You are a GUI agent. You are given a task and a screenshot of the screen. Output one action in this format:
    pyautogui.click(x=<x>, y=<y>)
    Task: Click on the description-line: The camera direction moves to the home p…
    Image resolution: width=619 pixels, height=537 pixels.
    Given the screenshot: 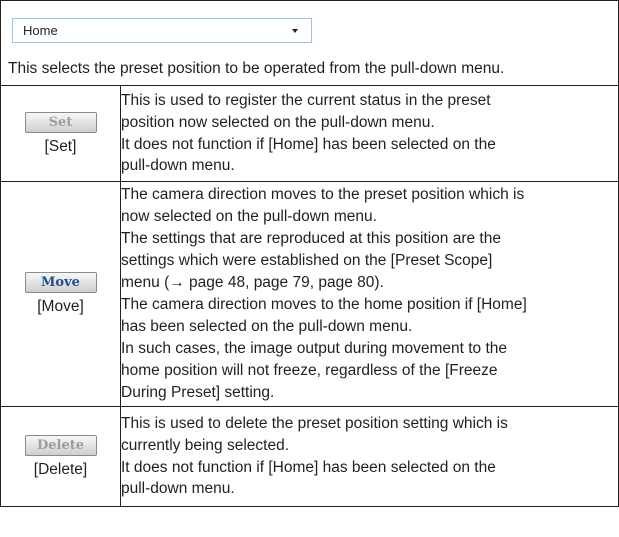 What is the action you would take?
    pyautogui.click(x=324, y=304)
    